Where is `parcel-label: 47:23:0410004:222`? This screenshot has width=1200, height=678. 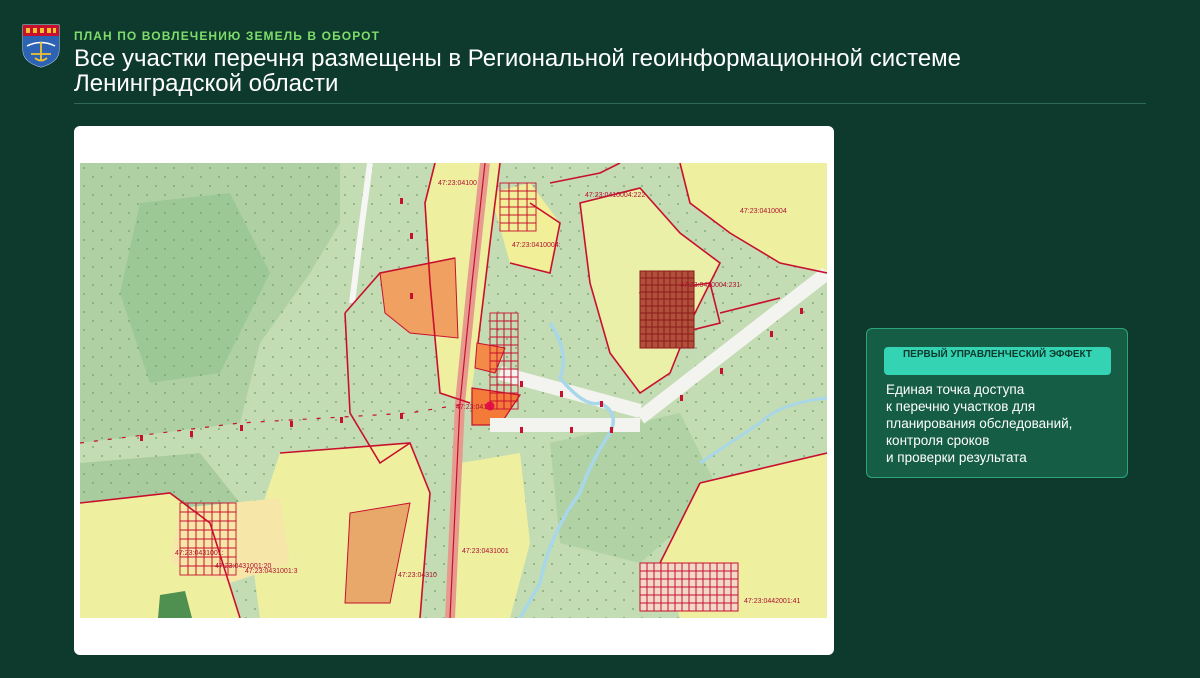 parcel-label: 47:23:0410004:222 is located at coordinates (615, 195).